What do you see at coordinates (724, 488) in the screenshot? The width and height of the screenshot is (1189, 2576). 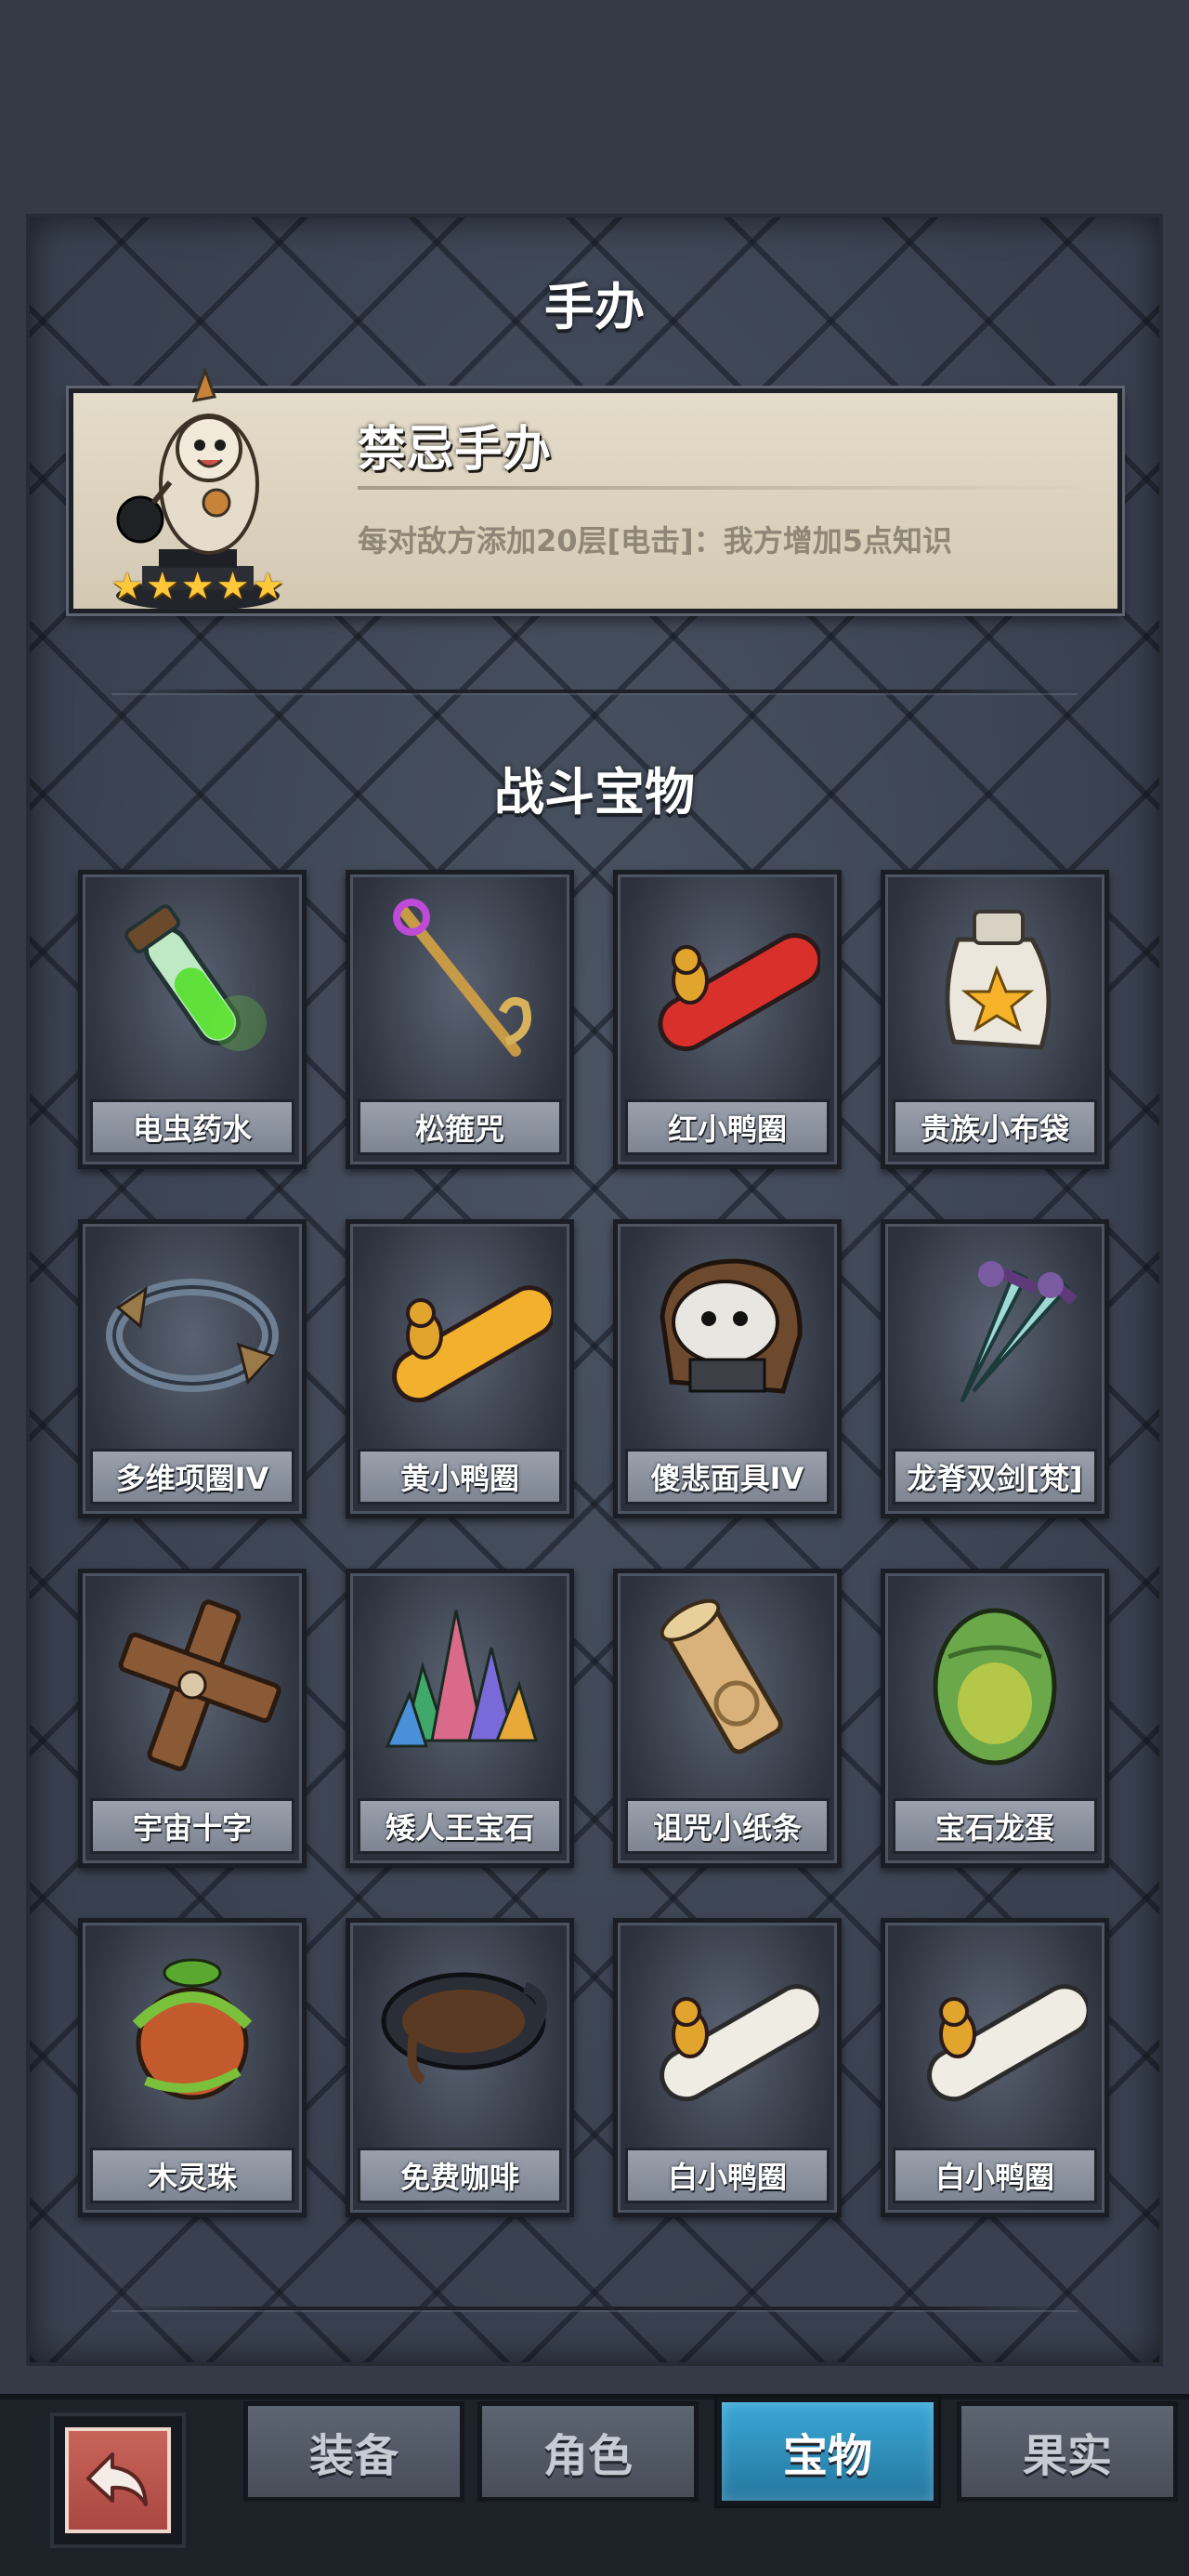 I see `figure-divider` at bounding box center [724, 488].